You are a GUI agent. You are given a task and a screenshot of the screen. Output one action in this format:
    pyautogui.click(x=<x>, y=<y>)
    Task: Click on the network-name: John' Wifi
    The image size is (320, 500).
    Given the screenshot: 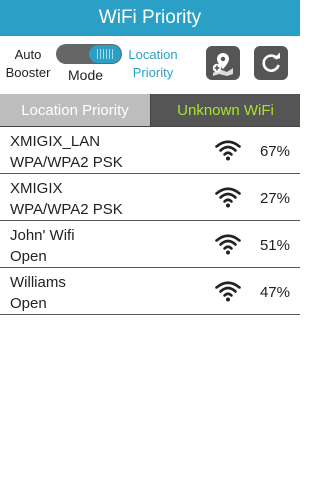 What is the action you would take?
    pyautogui.click(x=42, y=235)
    